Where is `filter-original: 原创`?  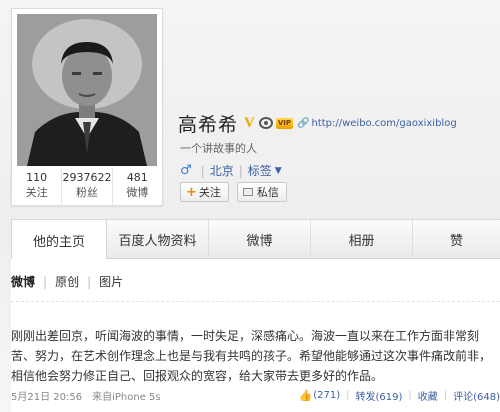
filter-original: 原创 is located at coordinates (67, 281).